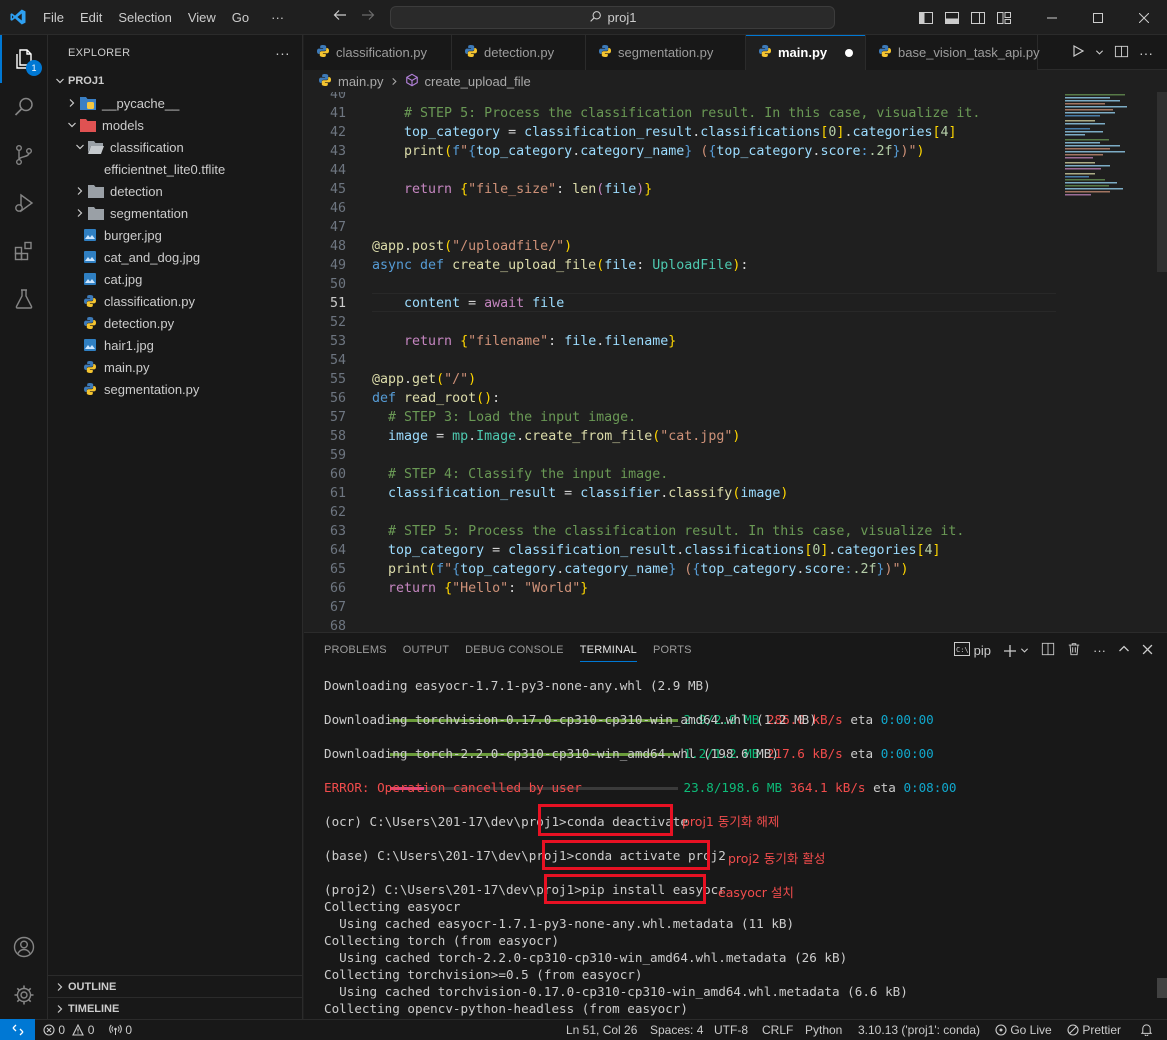  What do you see at coordinates (175, 103) in the screenshot?
I see `tree-folder-pycache: __pycache__` at bounding box center [175, 103].